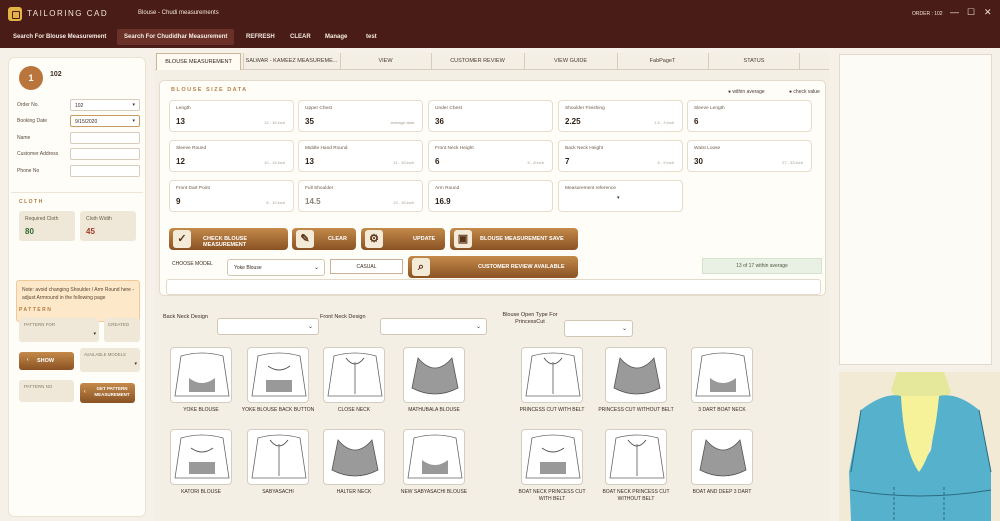 The image size is (1000, 521). Describe the element at coordinates (490, 196) in the screenshot. I see `measurement-box: Arm Round 16.9` at that location.